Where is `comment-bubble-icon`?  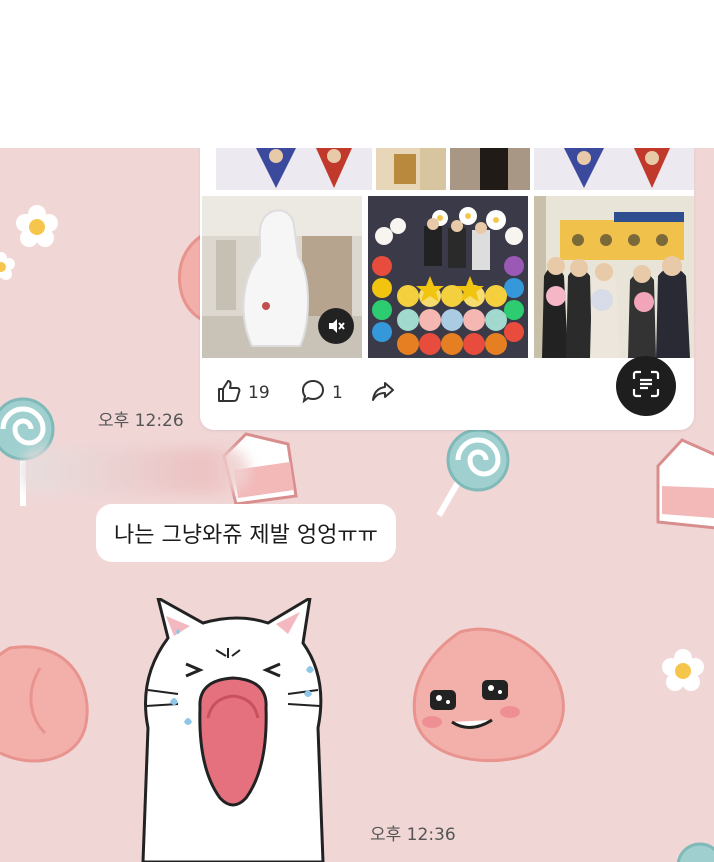 comment-bubble-icon is located at coordinates (313, 393).